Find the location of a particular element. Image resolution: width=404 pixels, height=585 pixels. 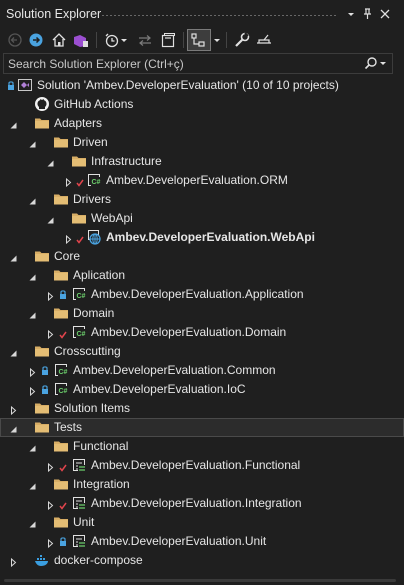

solution-icon is located at coordinates (25, 85).